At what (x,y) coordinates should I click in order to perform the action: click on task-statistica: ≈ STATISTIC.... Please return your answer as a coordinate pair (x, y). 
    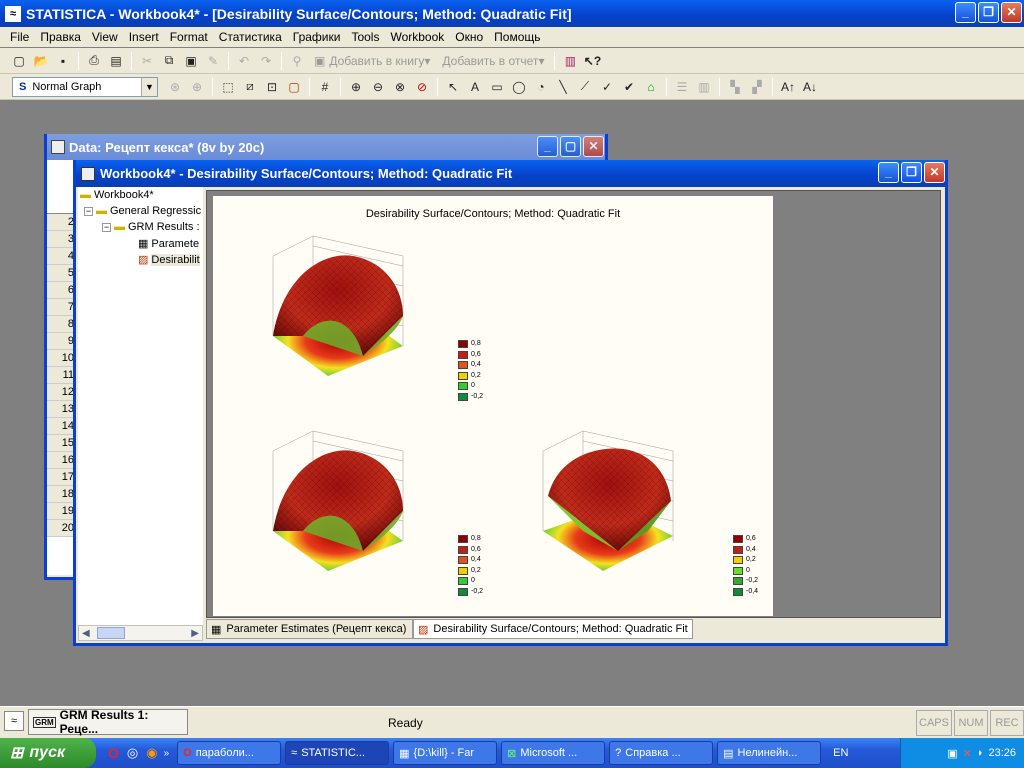
    Looking at the image, I should click on (337, 753).